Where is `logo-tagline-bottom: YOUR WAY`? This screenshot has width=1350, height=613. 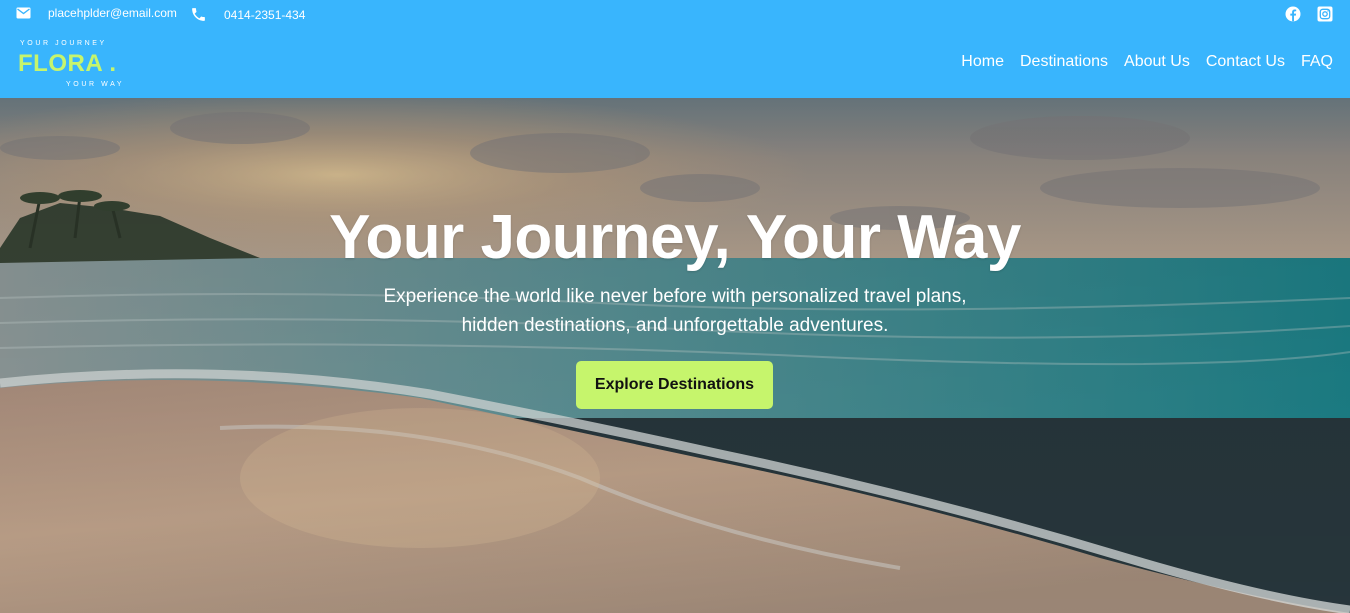 logo-tagline-bottom: YOUR WAY is located at coordinates (95, 84).